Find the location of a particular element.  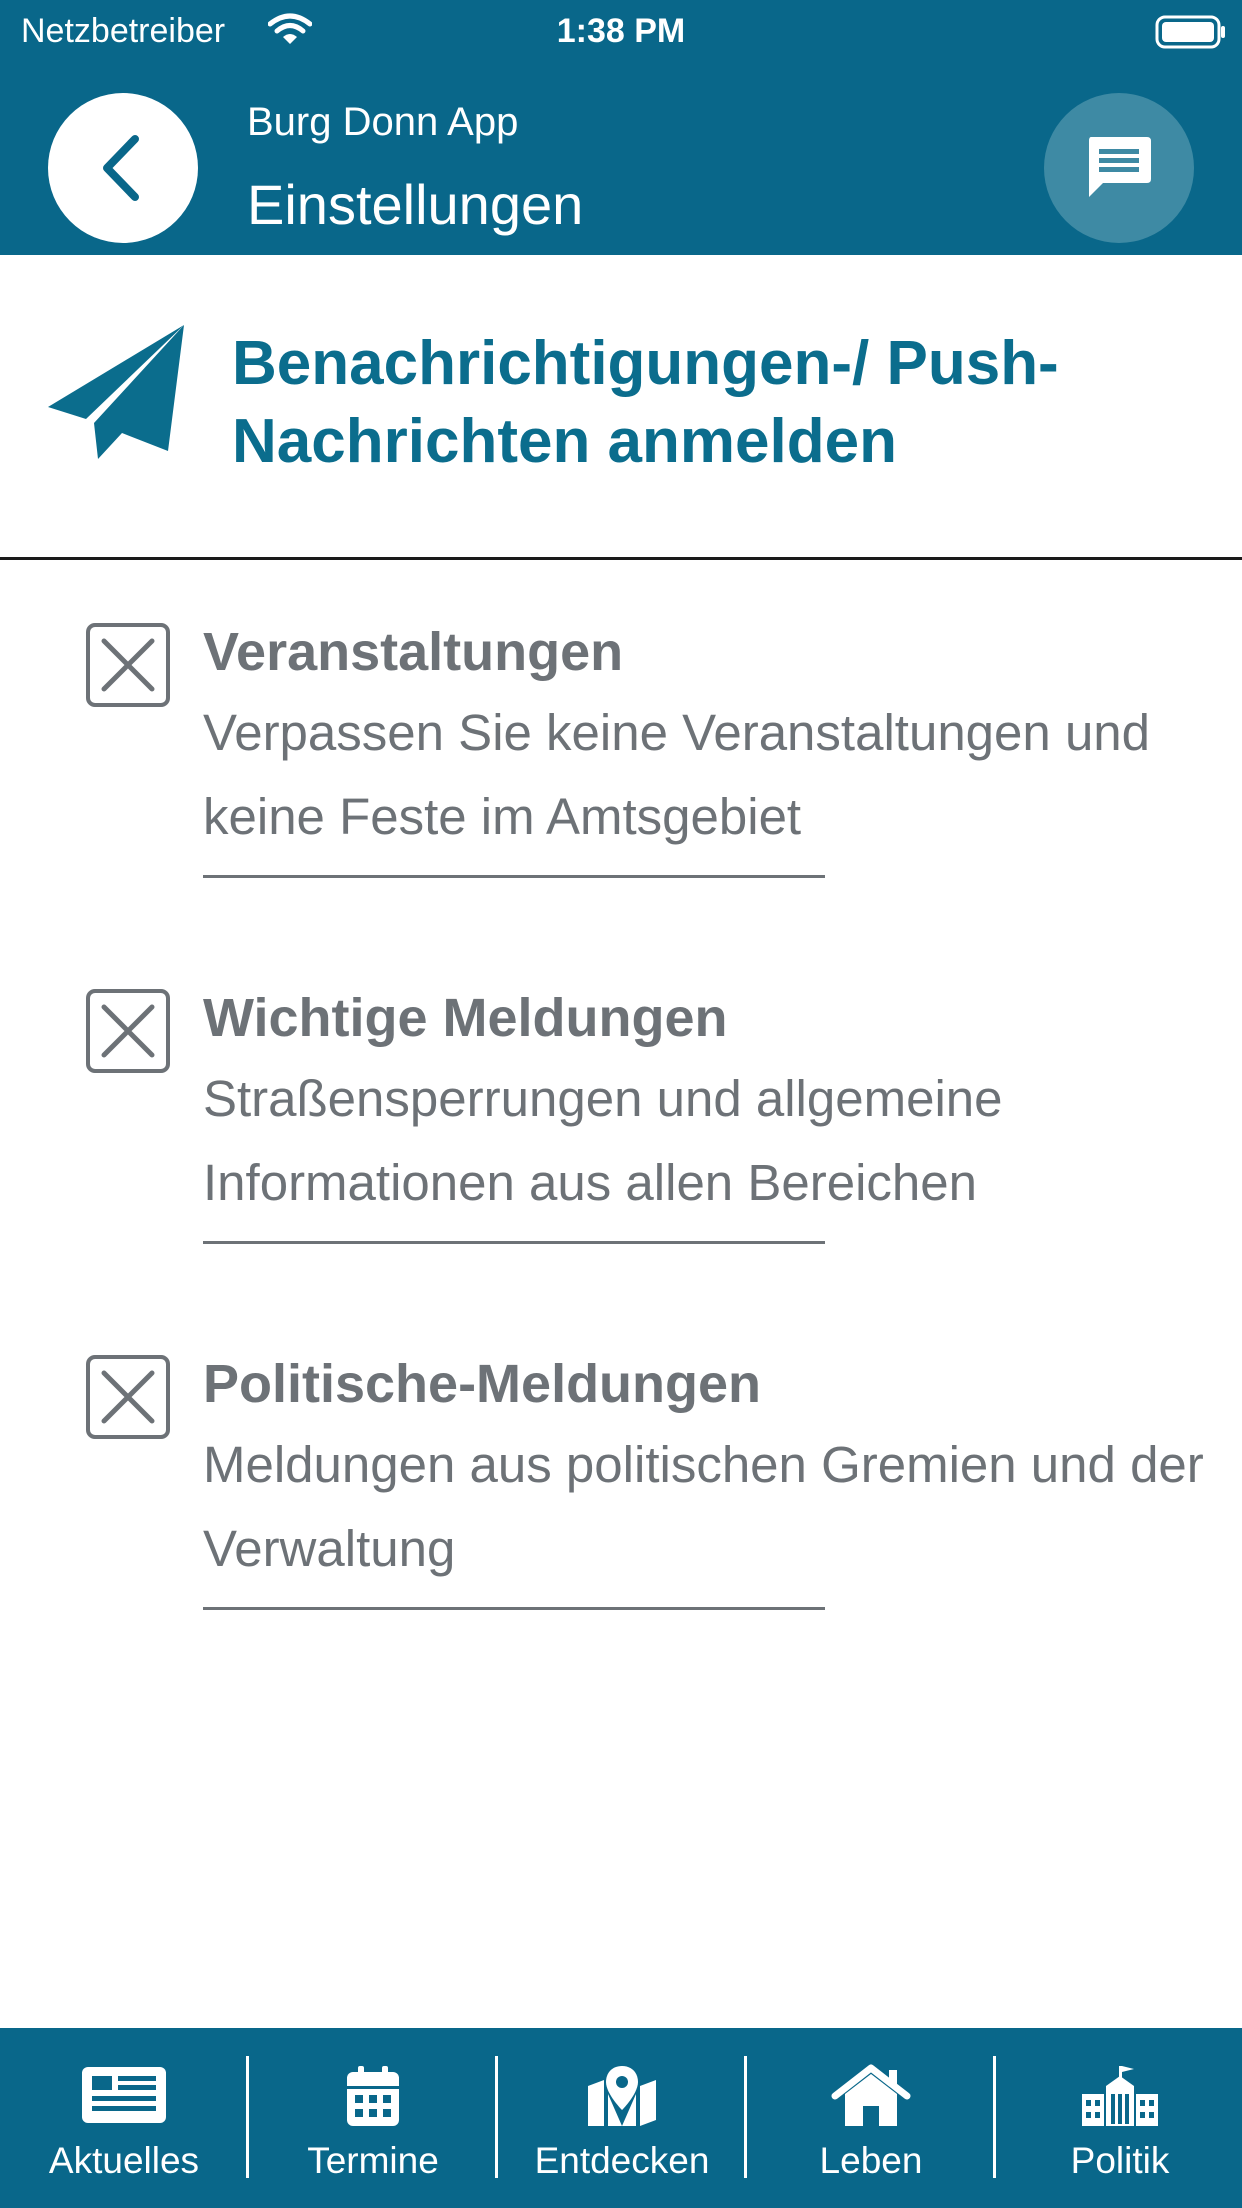

battery-icon is located at coordinates (1191, 34).